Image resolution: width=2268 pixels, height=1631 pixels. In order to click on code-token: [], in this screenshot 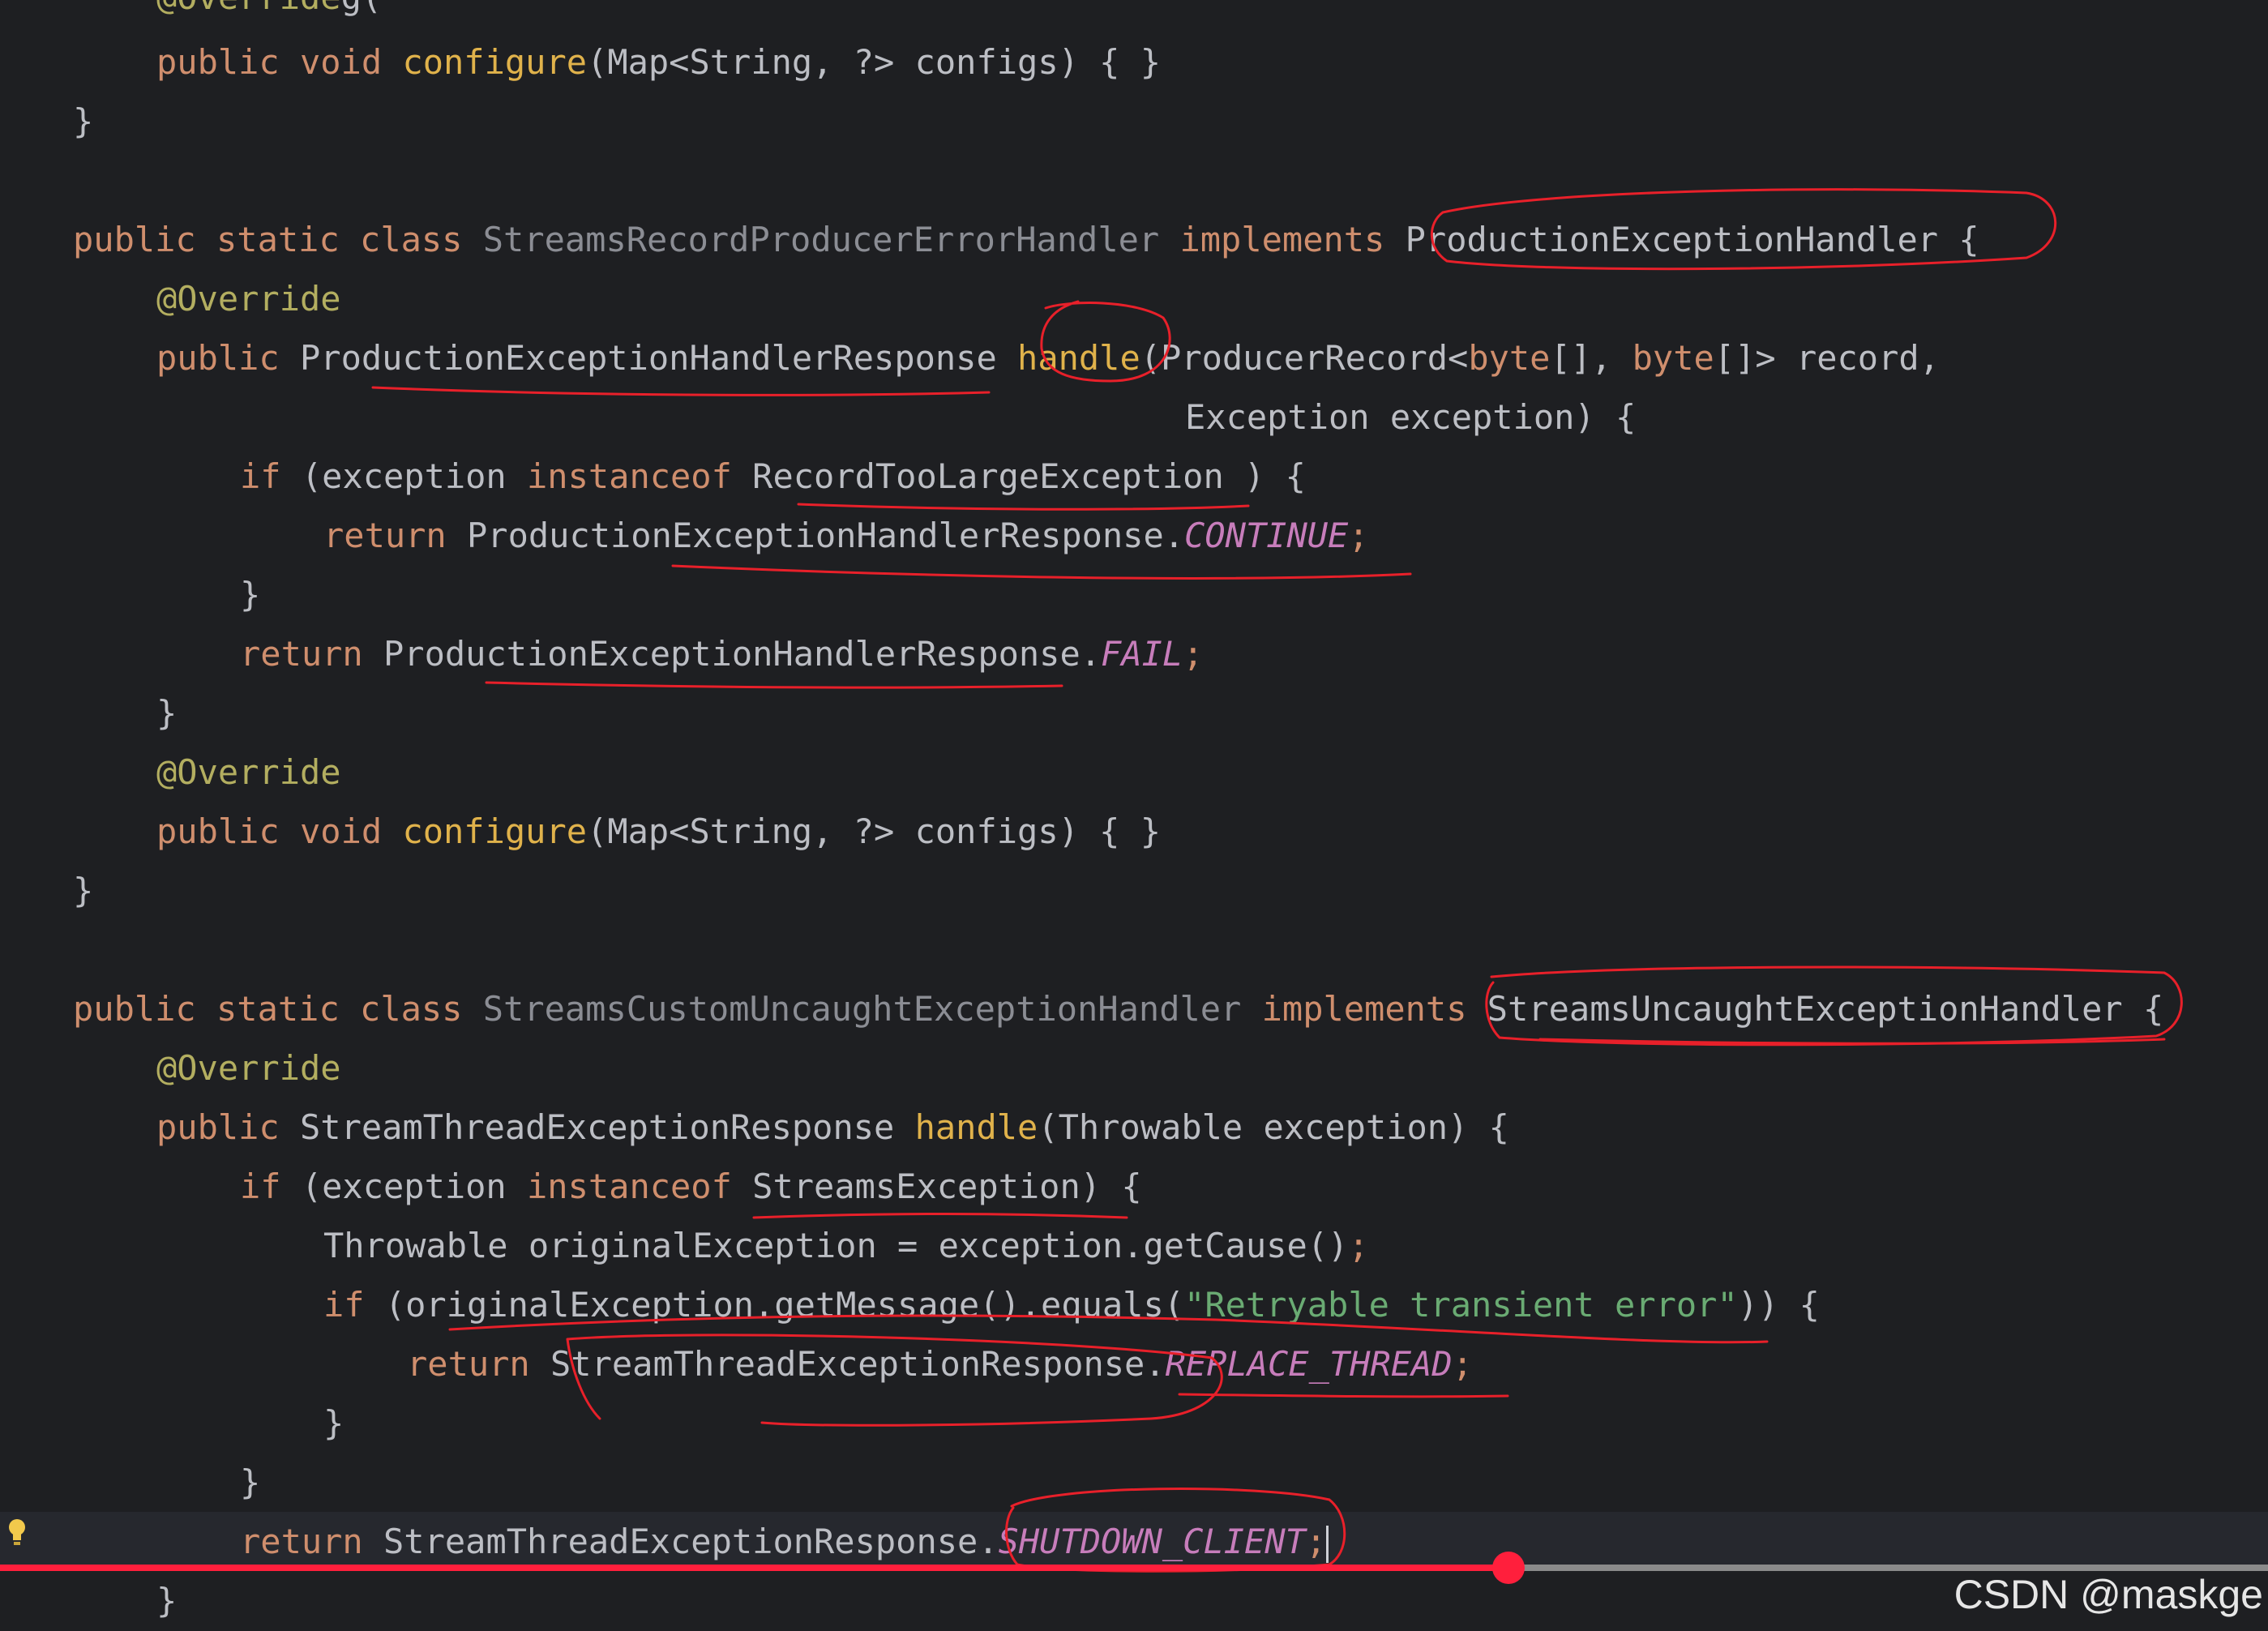, I will do `click(1591, 358)`.